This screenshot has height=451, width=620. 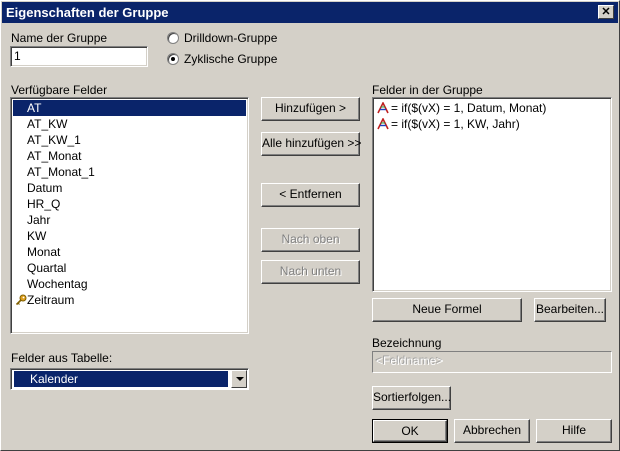 What do you see at coordinates (231, 59) in the screenshot?
I see `cyclic-group-label: Zyklische Gruppe` at bounding box center [231, 59].